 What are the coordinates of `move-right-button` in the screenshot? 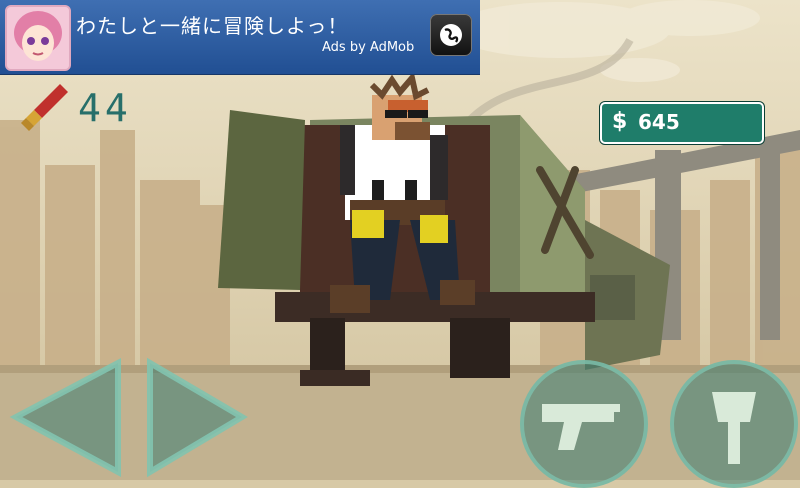 It's located at (195, 417).